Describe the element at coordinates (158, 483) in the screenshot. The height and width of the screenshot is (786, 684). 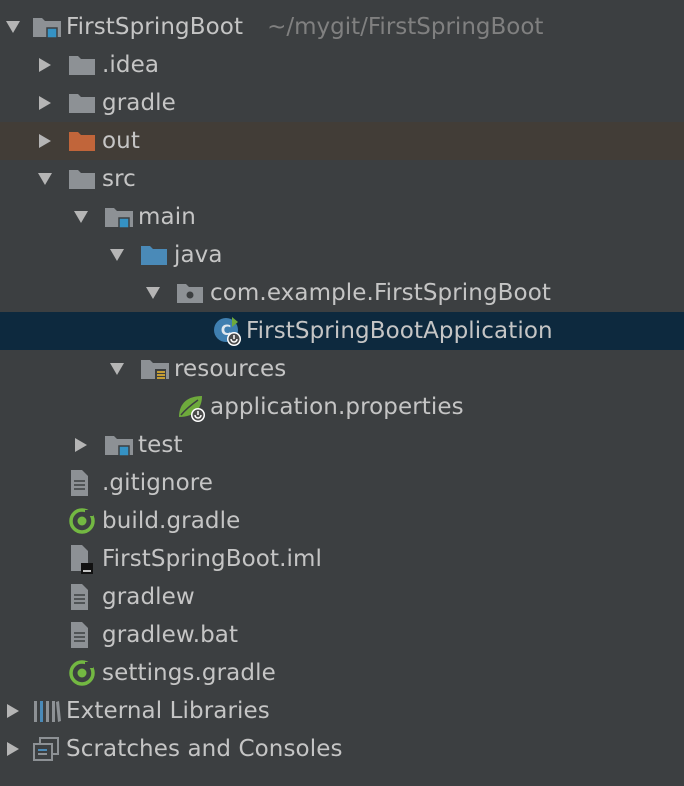
I see `tree-label: .gitignore` at that location.